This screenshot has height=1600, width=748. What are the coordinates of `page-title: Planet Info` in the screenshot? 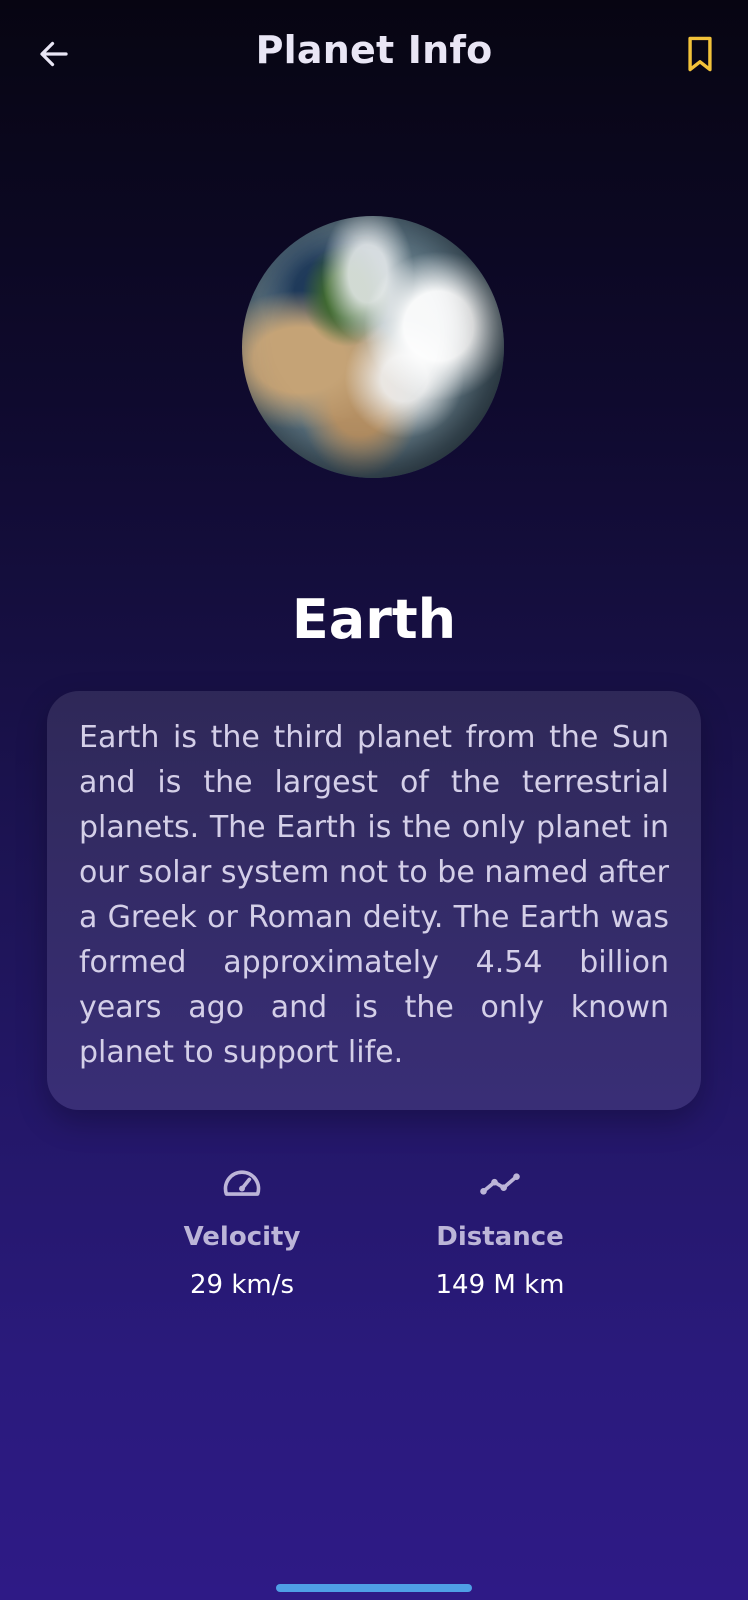 It's located at (374, 50).